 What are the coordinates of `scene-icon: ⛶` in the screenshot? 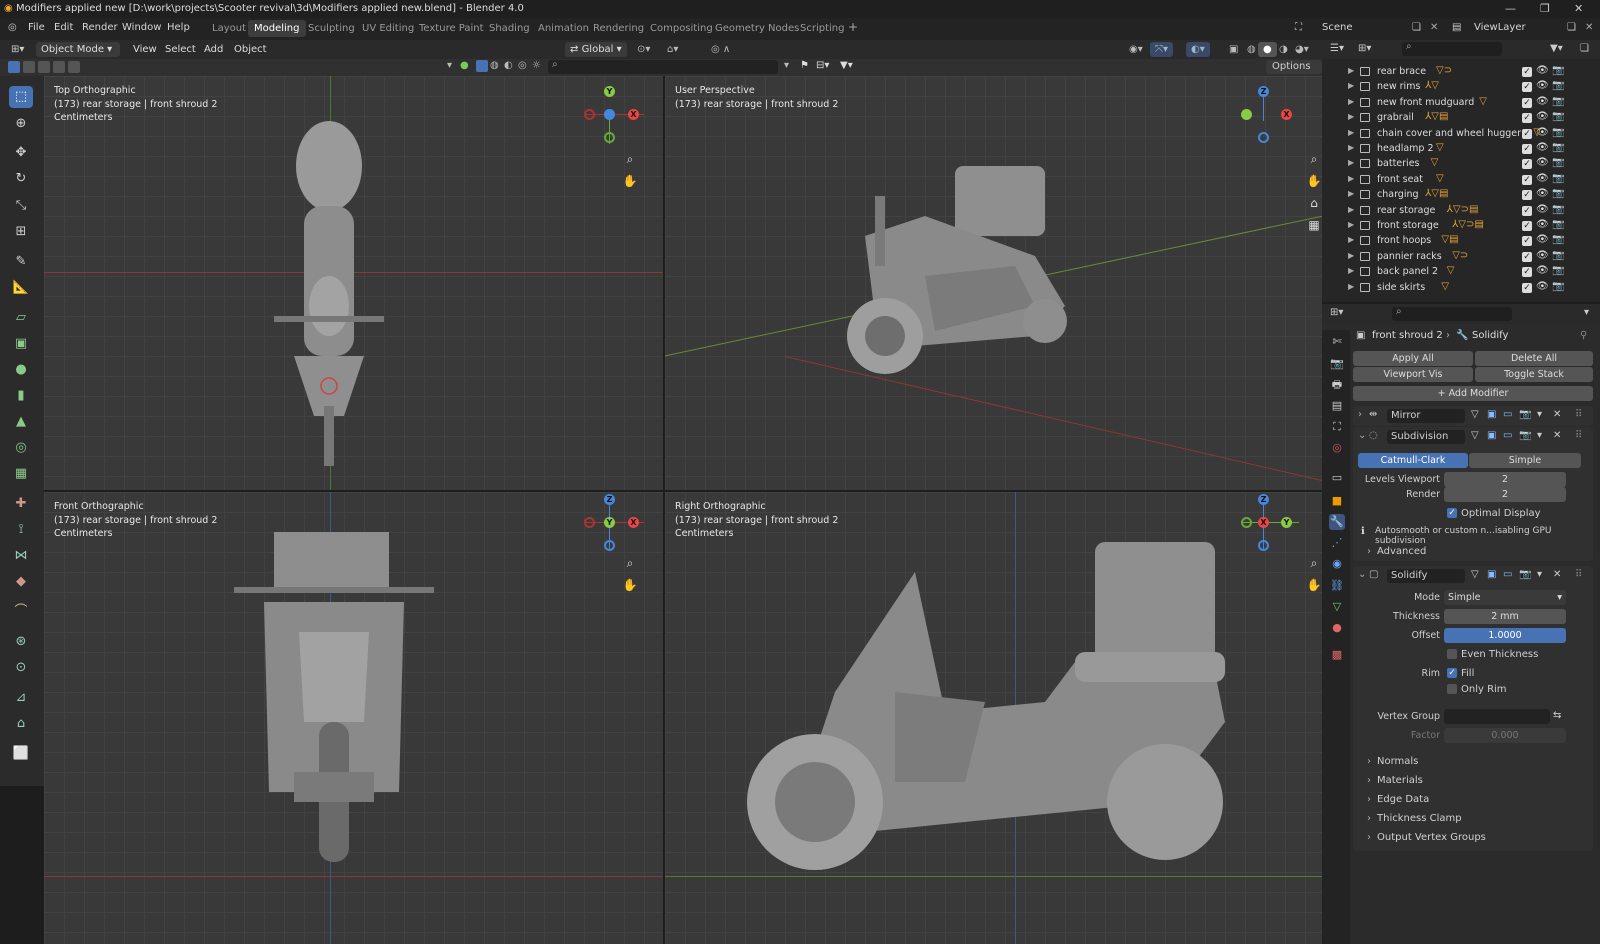 It's located at (1298, 27).